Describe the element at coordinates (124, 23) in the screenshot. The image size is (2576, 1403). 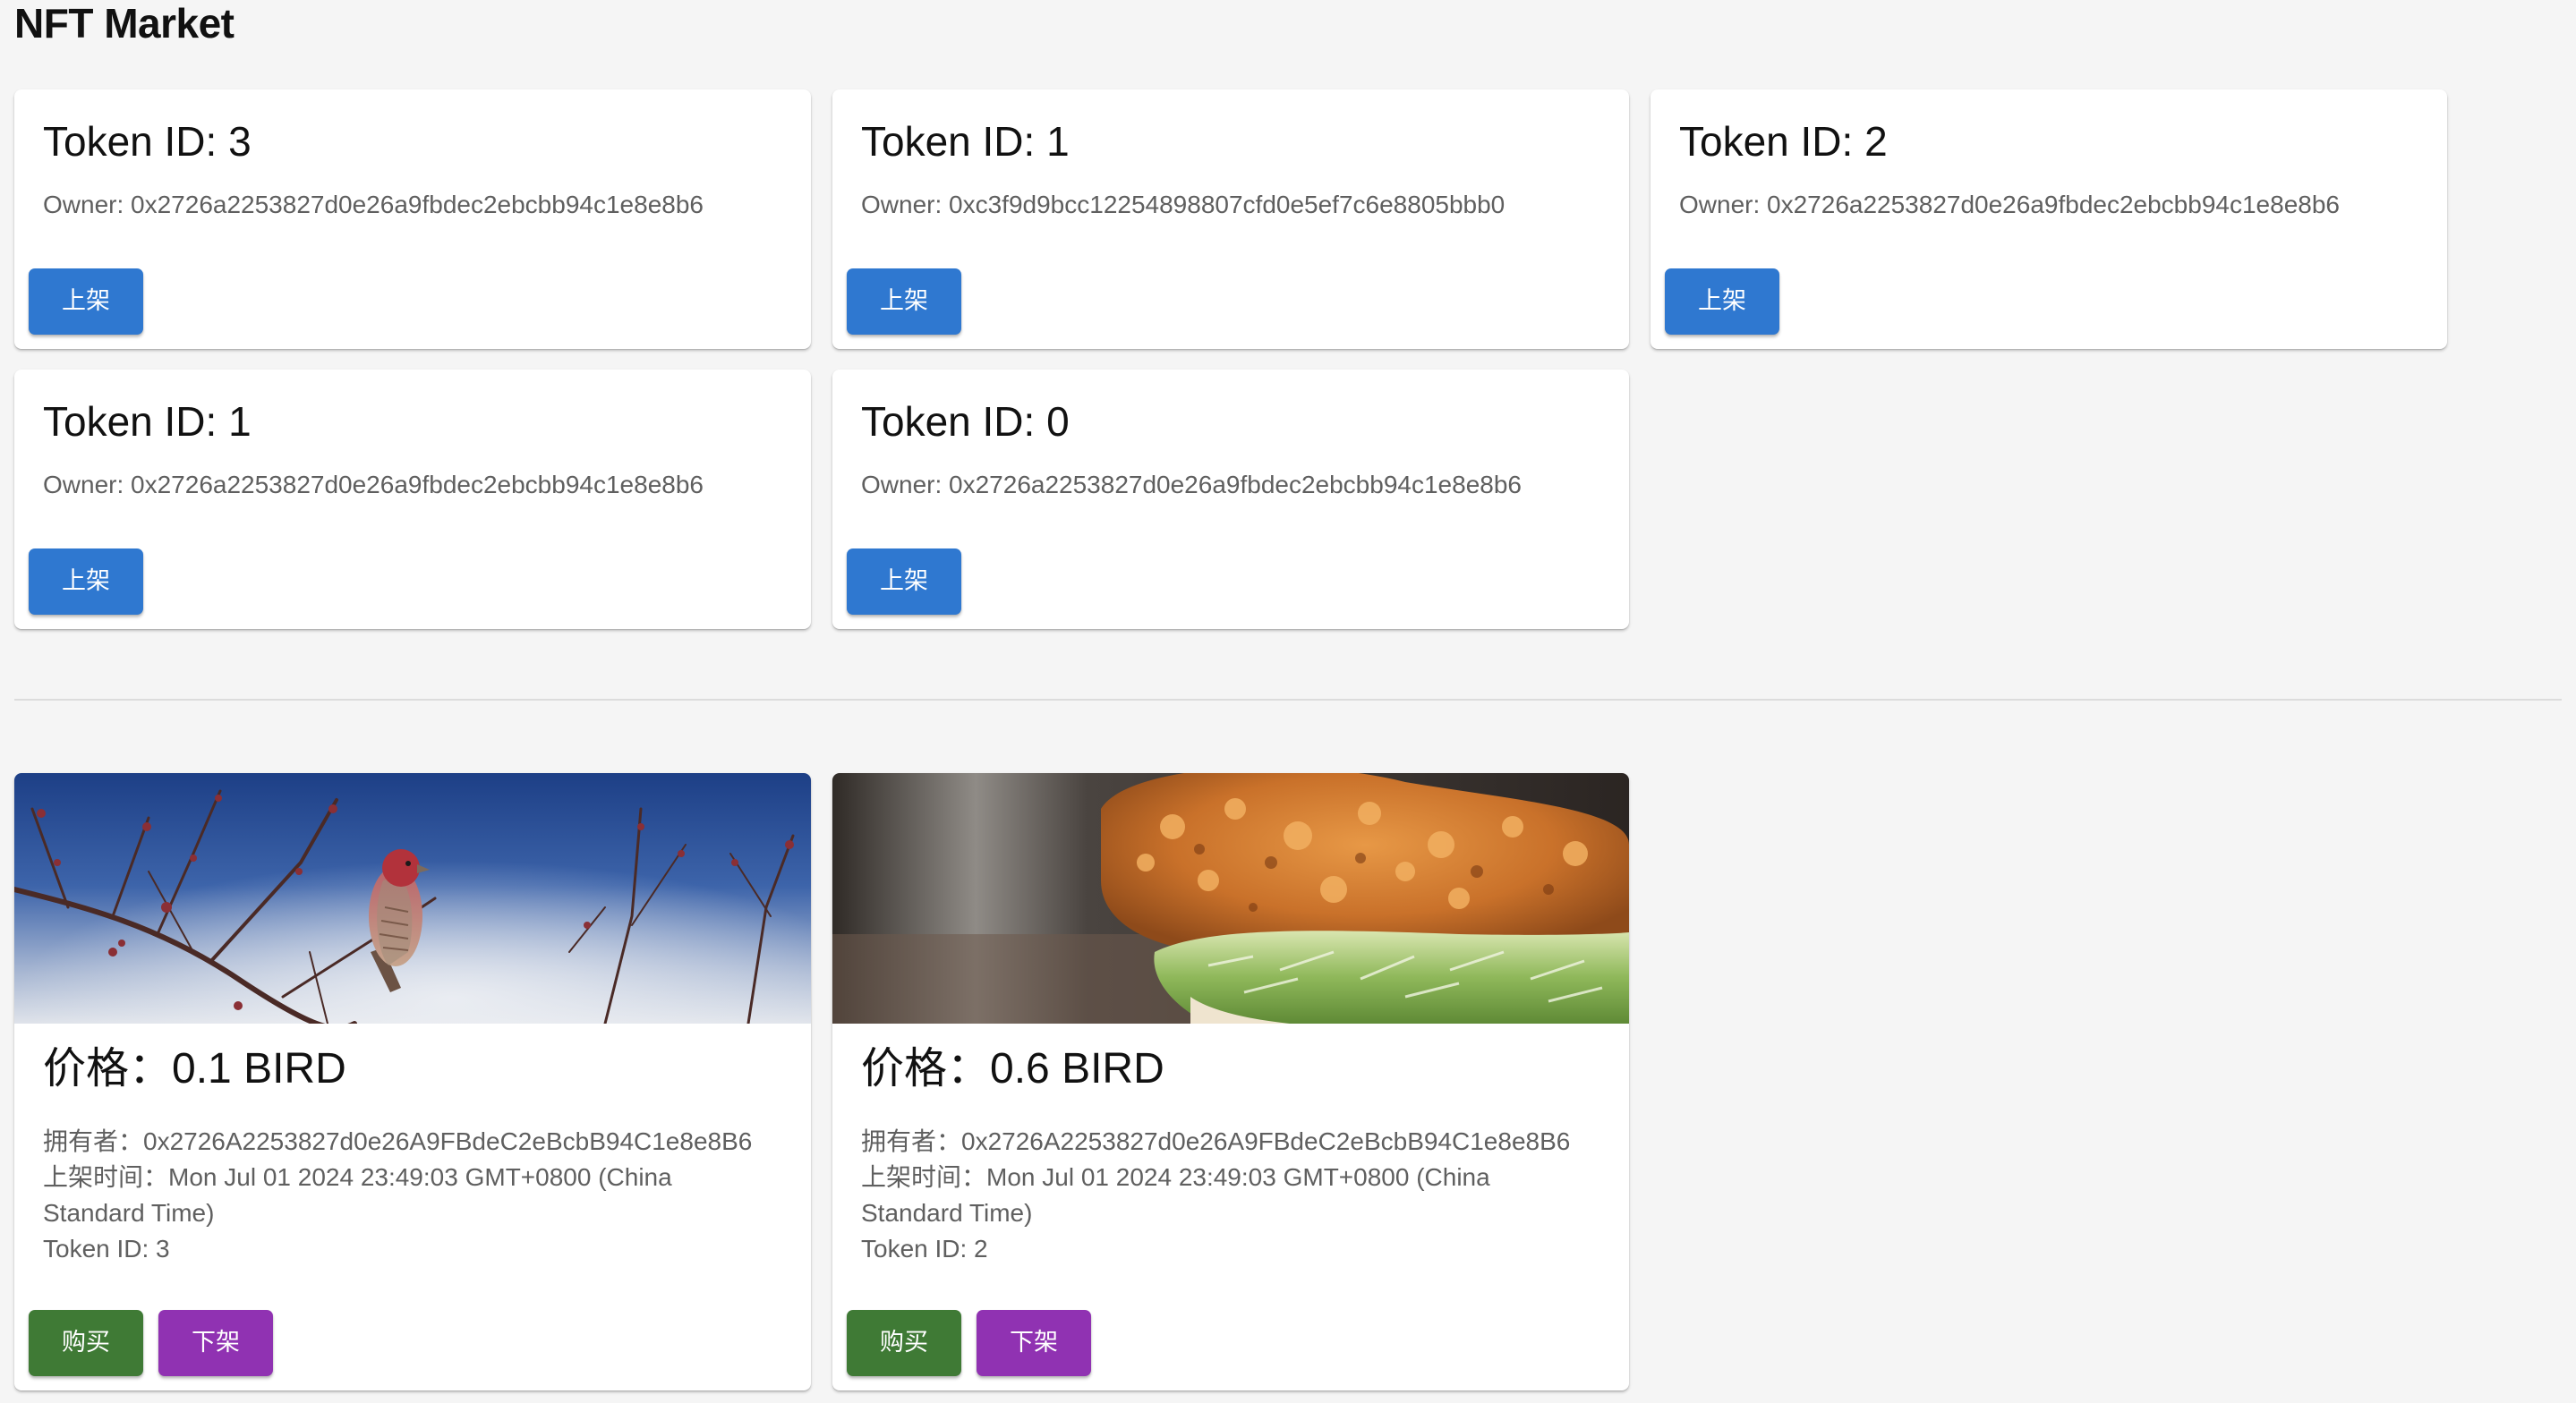
I see `page-title: NFT Market` at that location.